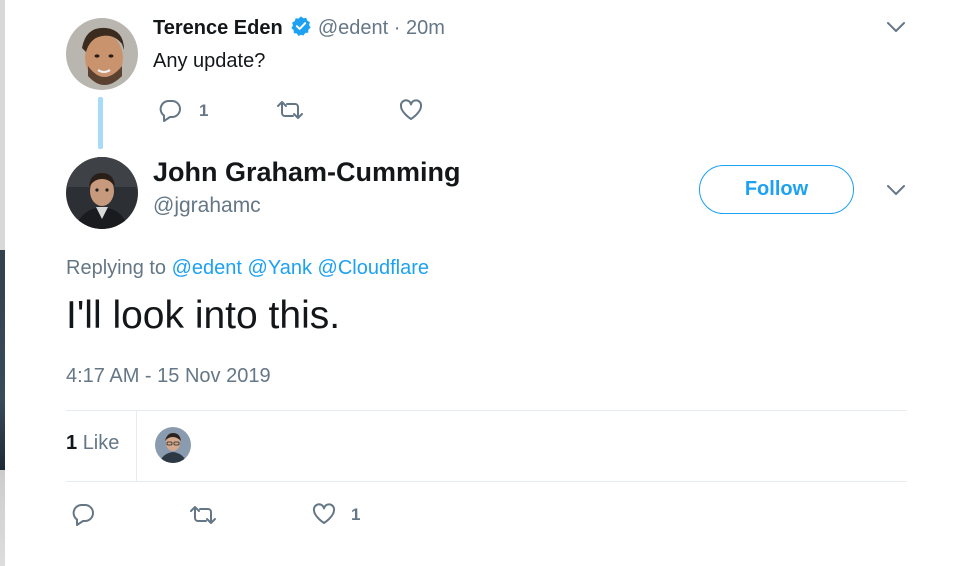 The image size is (960, 566). Describe the element at coordinates (218, 28) in the screenshot. I see `parent-author-name: Terence Eden` at that location.